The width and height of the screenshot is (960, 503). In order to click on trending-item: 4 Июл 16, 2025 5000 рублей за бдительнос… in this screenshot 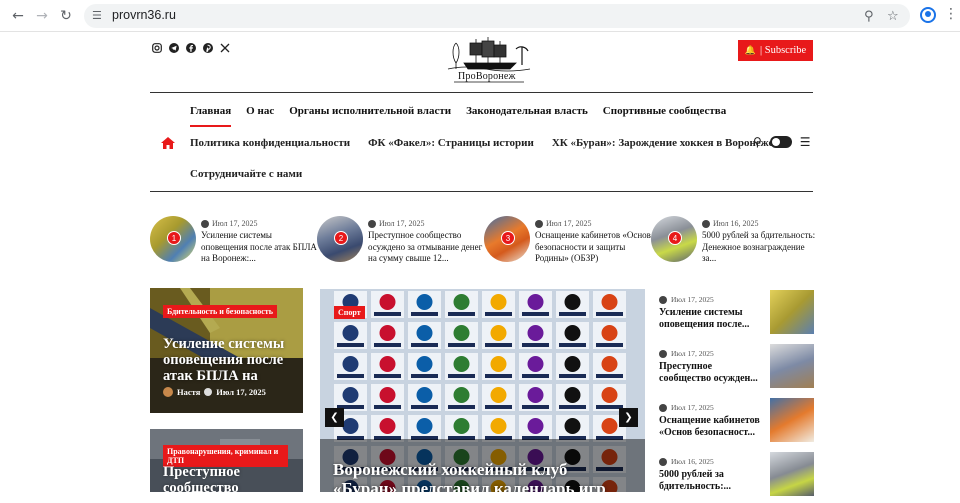, I will do `click(733, 241)`.